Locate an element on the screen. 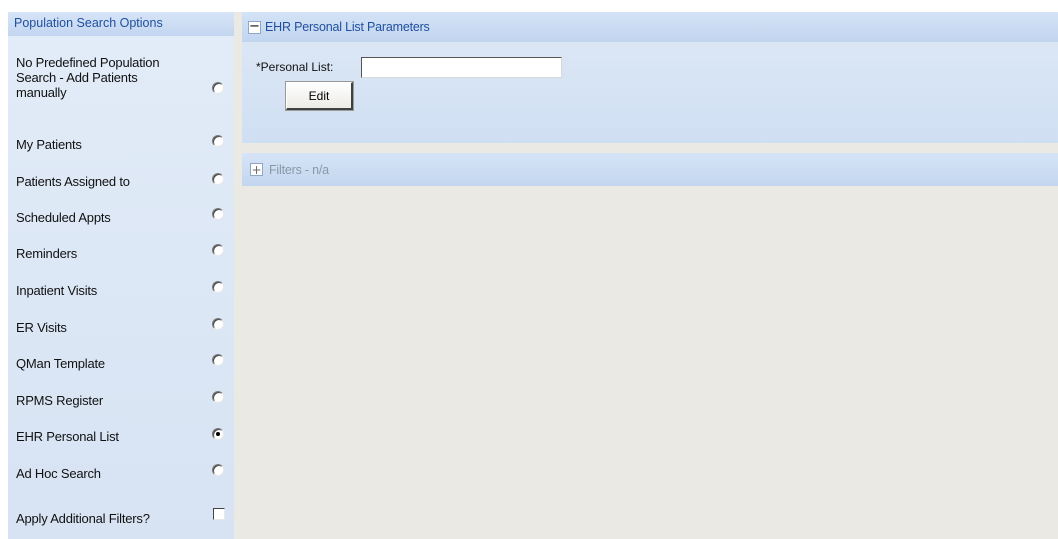 This screenshot has width=1058, height=539. option-label: Scheduled Appts is located at coordinates (63, 217).